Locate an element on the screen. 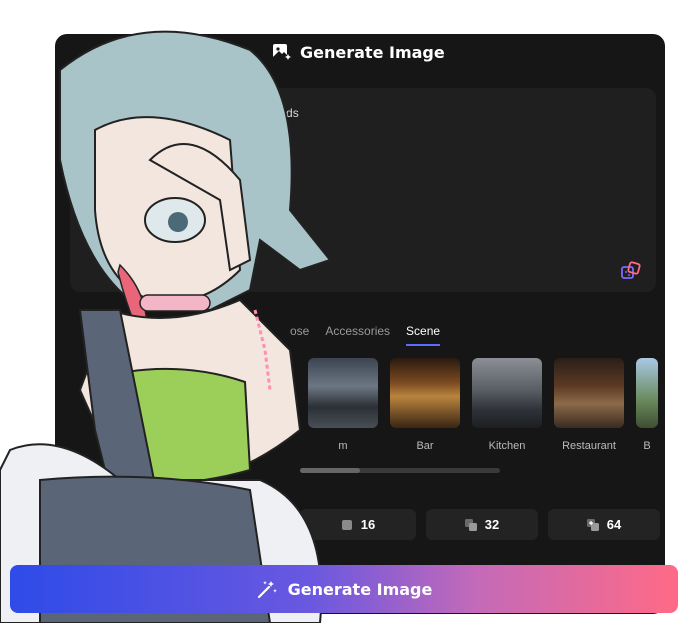 The image size is (679, 623). scene-label: B is located at coordinates (647, 446).